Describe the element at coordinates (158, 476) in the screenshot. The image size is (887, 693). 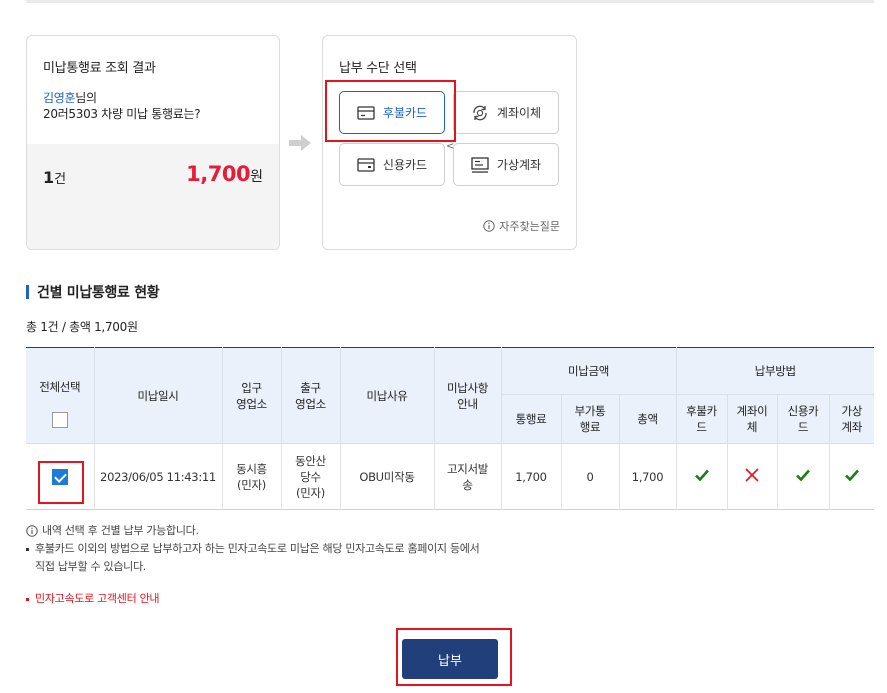
I see `row-date: 2023/06/05 11:43:11` at that location.